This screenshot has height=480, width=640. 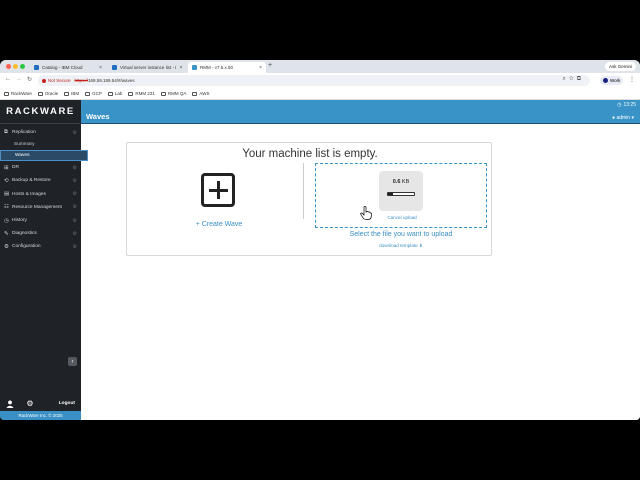 I want to click on backup-icon: ⟲, so click(x=6, y=180).